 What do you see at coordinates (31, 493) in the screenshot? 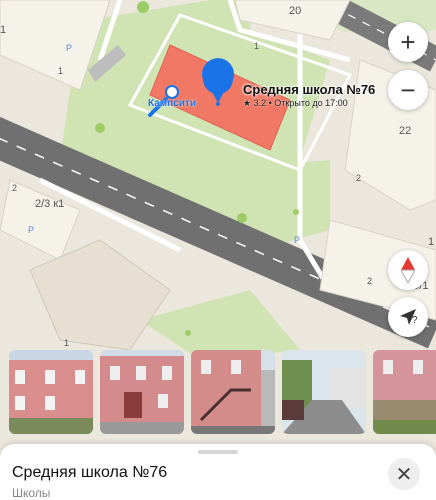
I see `place-category: Школы` at bounding box center [31, 493].